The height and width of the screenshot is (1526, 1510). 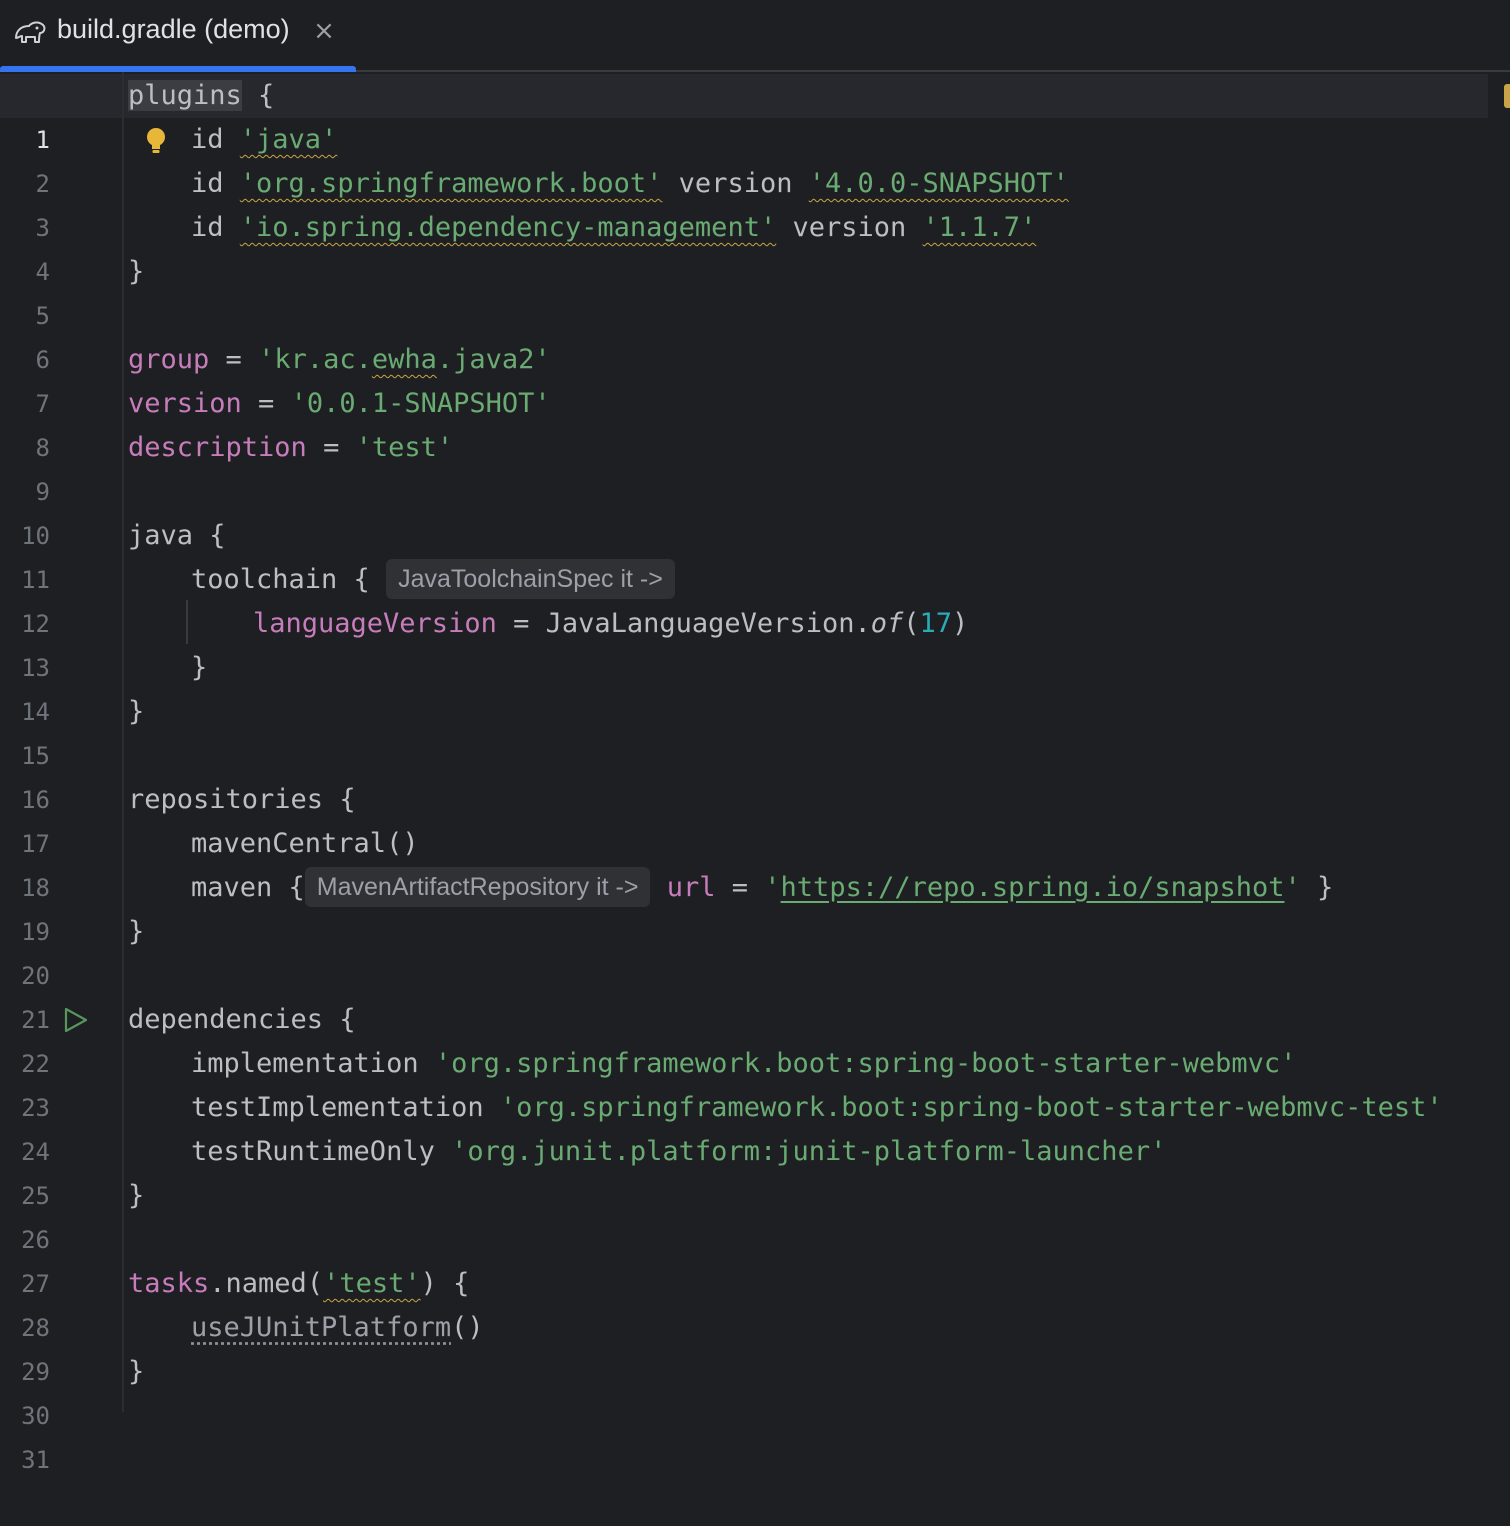 What do you see at coordinates (750, 554) in the screenshot?
I see `code-line-11: 11 java {` at bounding box center [750, 554].